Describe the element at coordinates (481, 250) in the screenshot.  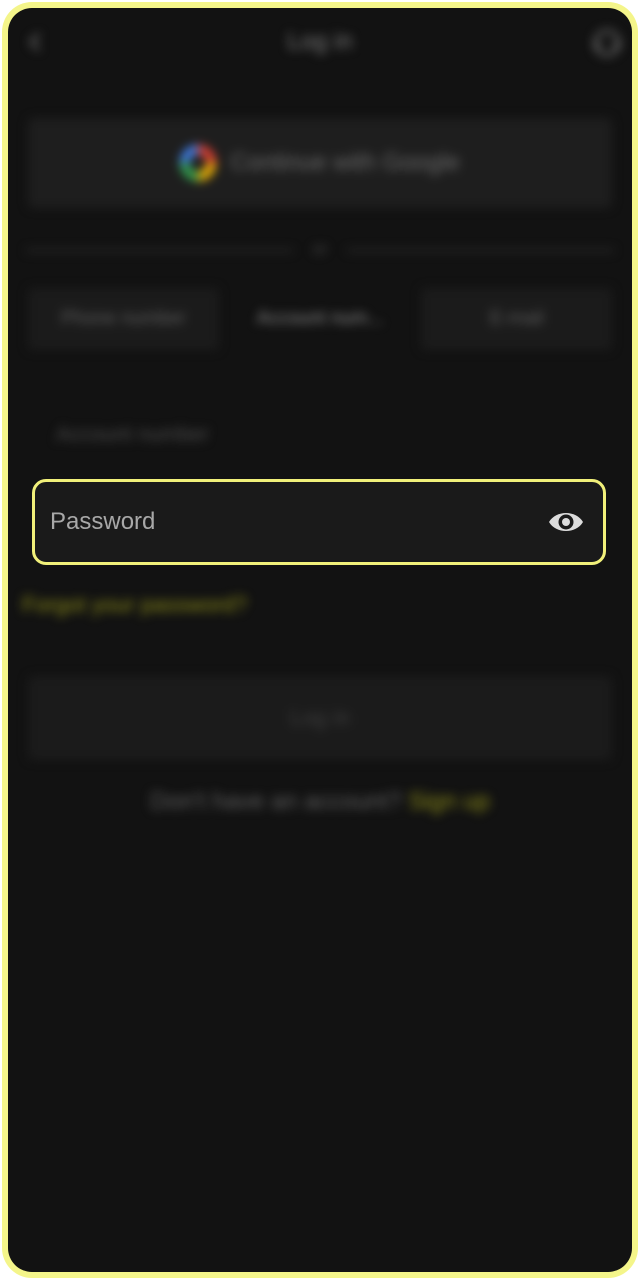
I see `divider-line-right` at that location.